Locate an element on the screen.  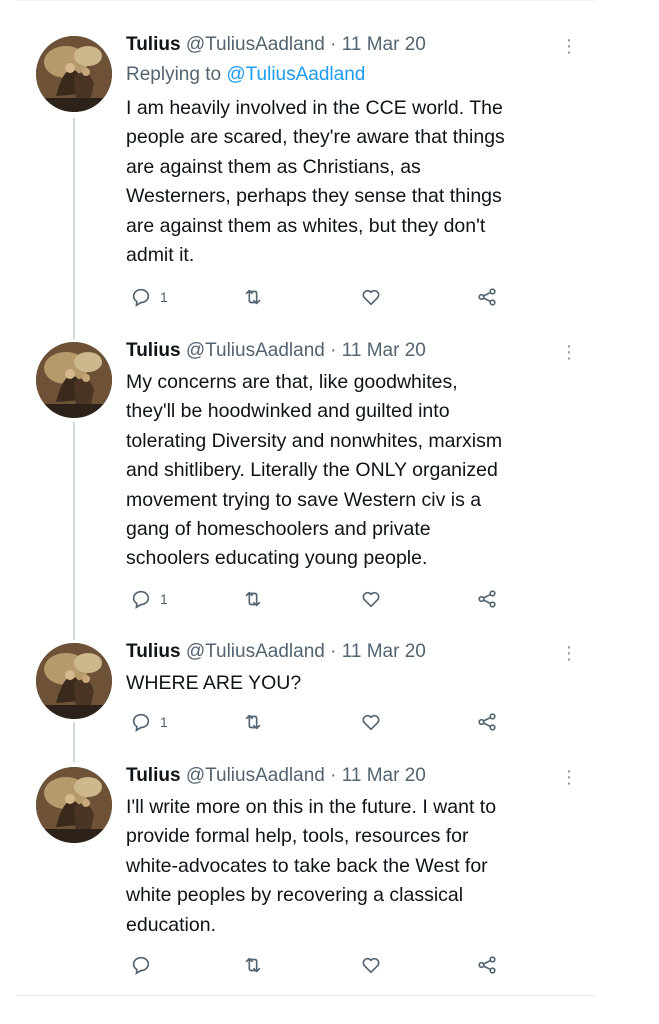
replying-to: Replying to @TuliusAadland is located at coordinates (245, 75).